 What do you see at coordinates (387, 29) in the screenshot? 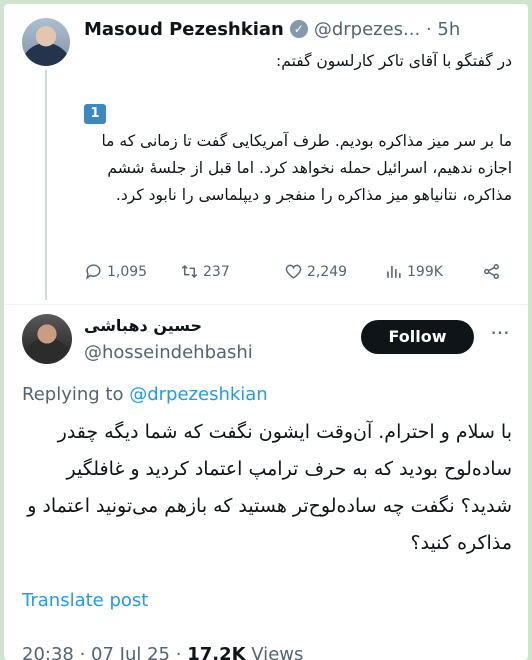
I see `quoted-handle-time: @drpezes... · 5h` at bounding box center [387, 29].